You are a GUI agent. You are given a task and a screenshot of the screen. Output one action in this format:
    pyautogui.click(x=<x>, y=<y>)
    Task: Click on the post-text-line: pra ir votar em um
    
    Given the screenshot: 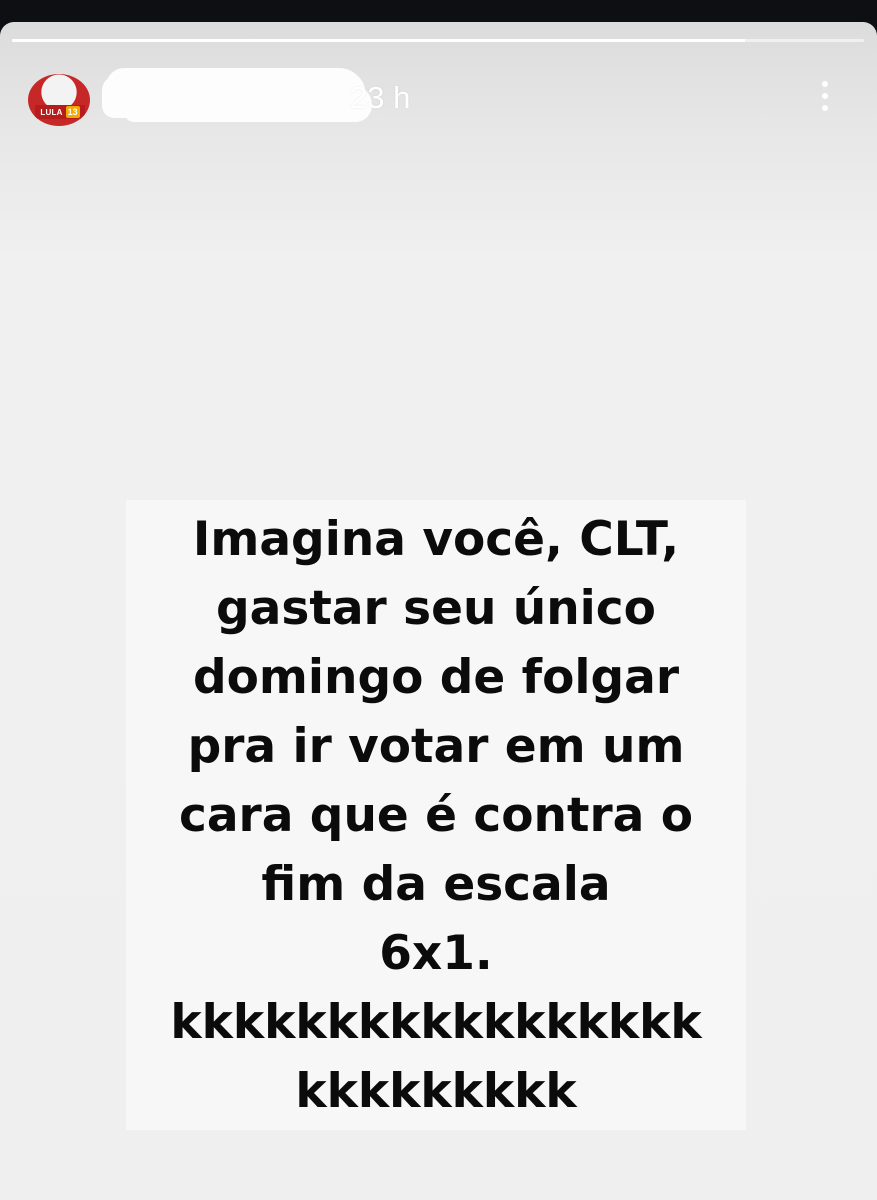 What is the action you would take?
    pyautogui.click(x=436, y=746)
    